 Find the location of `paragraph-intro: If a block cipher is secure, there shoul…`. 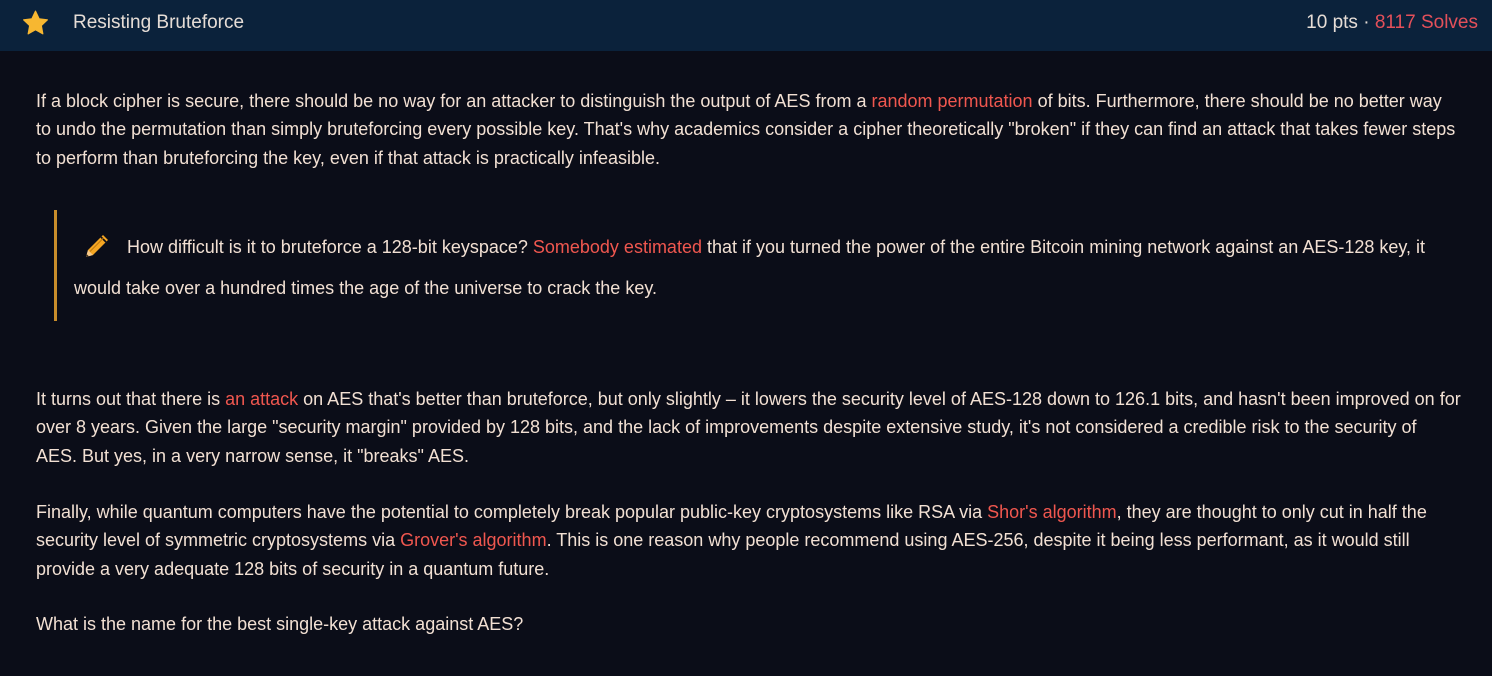

paragraph-intro: If a block cipher is secure, there shoul… is located at coordinates (748, 129).